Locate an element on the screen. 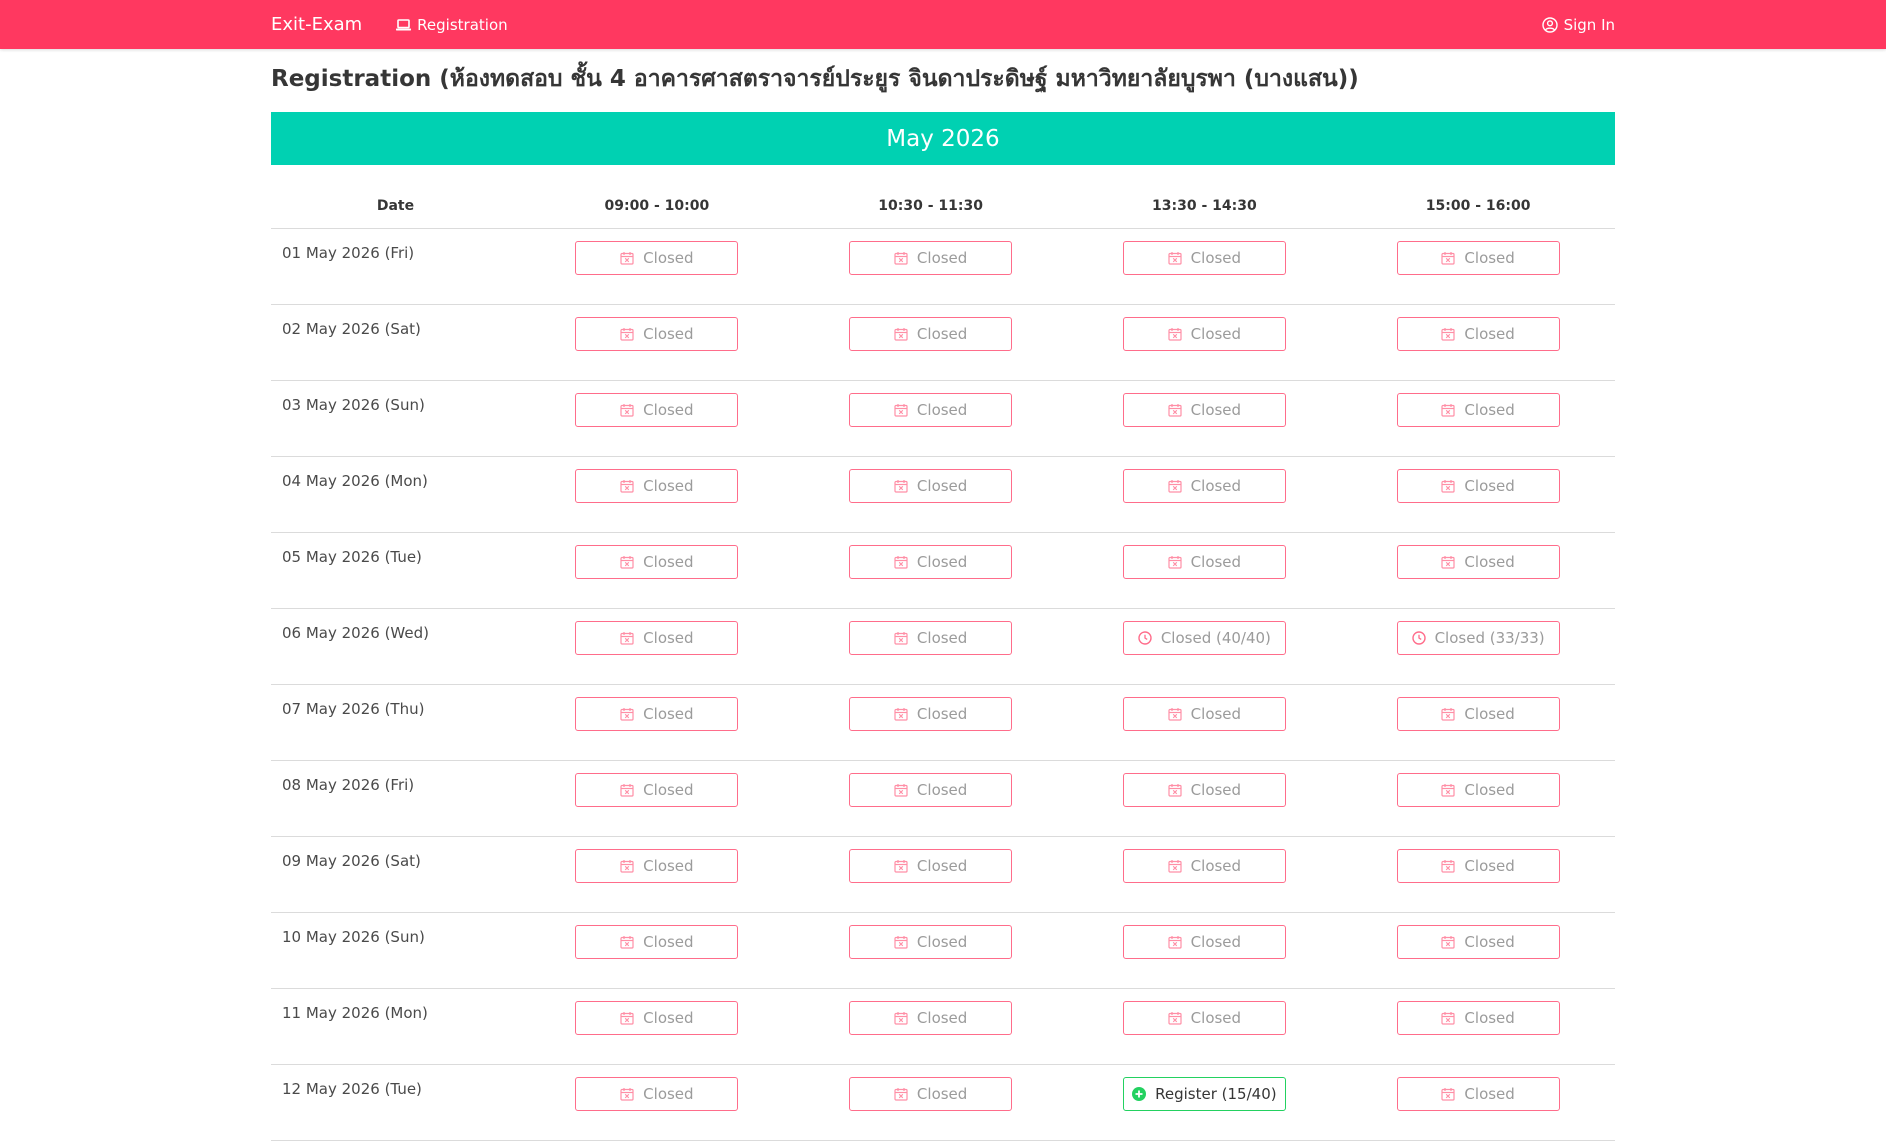  register-button: Register (15/40) is located at coordinates (1204, 1094).